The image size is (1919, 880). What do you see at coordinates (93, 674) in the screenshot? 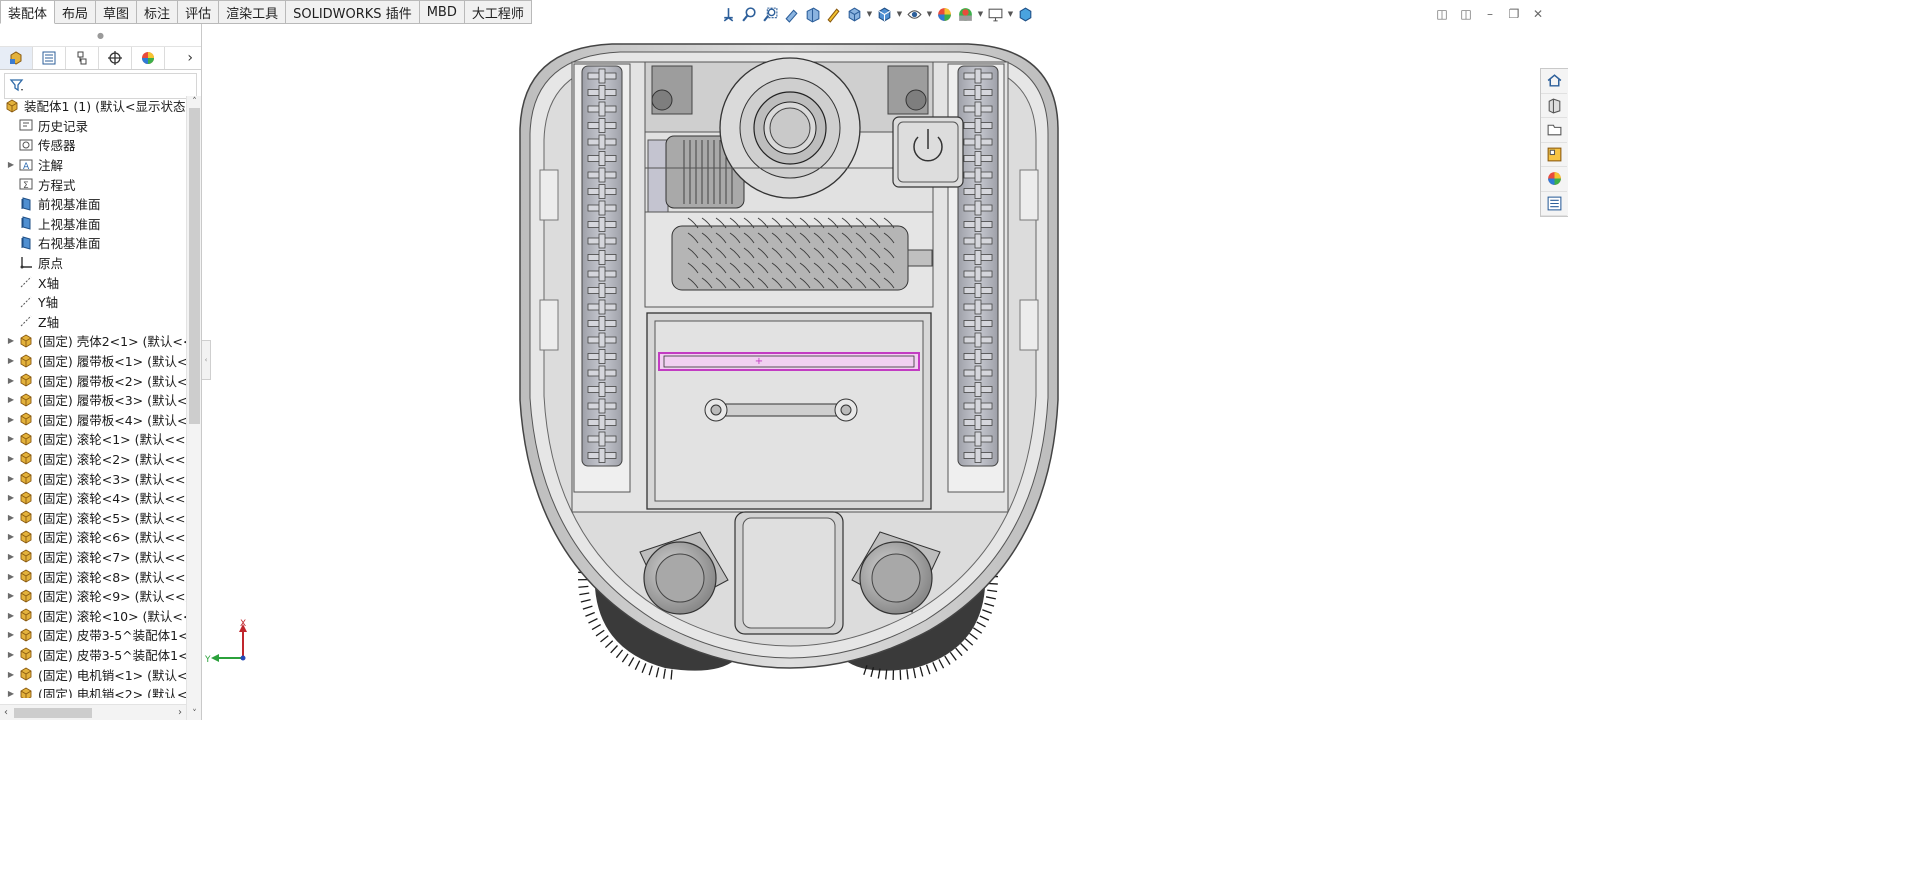
I see `tree-item: ▶ (固定) 电机销<1> (默认<-` at bounding box center [93, 674].